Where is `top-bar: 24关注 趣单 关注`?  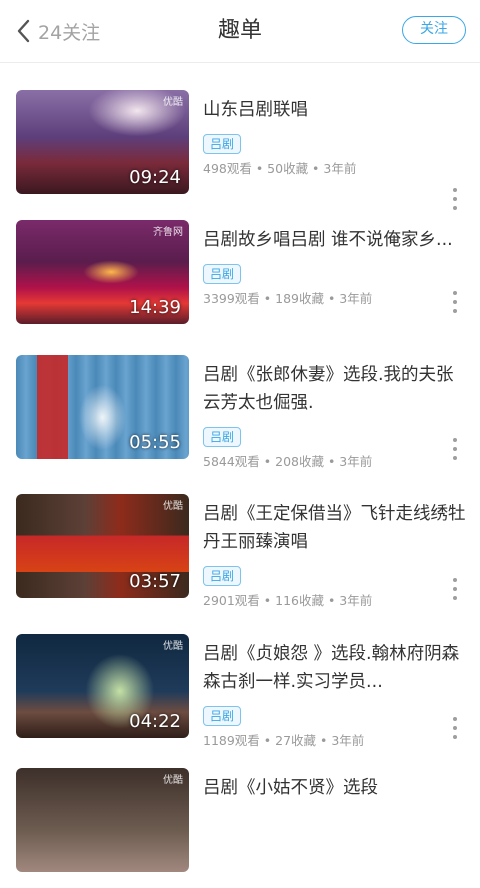 top-bar: 24关注 趣单 关注 is located at coordinates (240, 31).